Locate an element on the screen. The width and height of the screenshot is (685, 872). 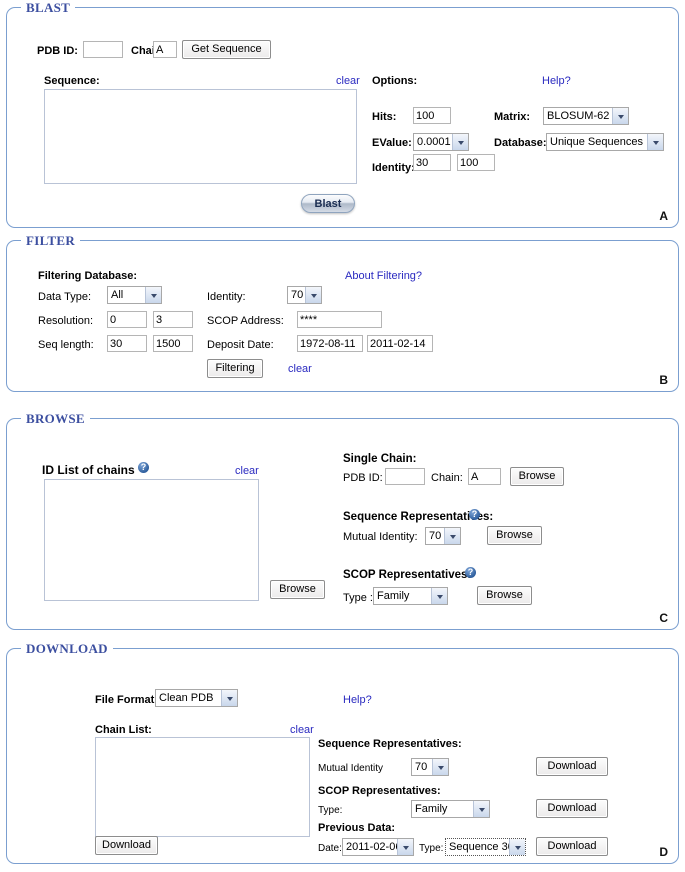
download-chain-list-textarea is located at coordinates (202, 787).